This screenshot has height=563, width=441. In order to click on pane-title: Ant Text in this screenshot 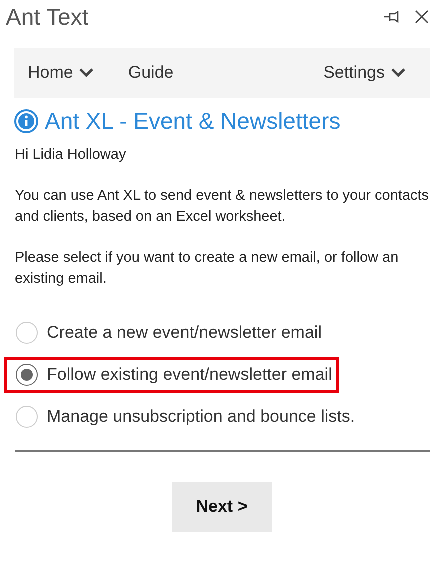, I will do `click(48, 17)`.